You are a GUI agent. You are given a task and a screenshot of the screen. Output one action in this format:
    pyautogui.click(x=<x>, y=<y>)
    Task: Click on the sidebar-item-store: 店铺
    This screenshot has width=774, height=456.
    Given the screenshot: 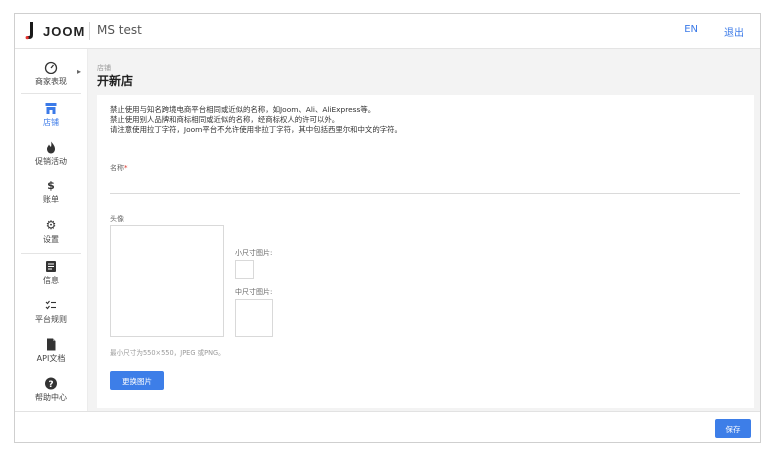 What is the action you would take?
    pyautogui.click(x=51, y=115)
    